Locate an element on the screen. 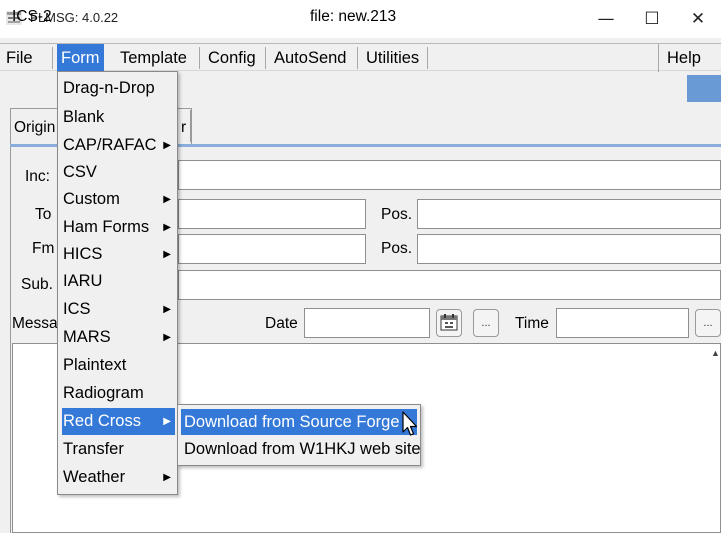  form-menu-item-label: Red Cross is located at coordinates (102, 421).